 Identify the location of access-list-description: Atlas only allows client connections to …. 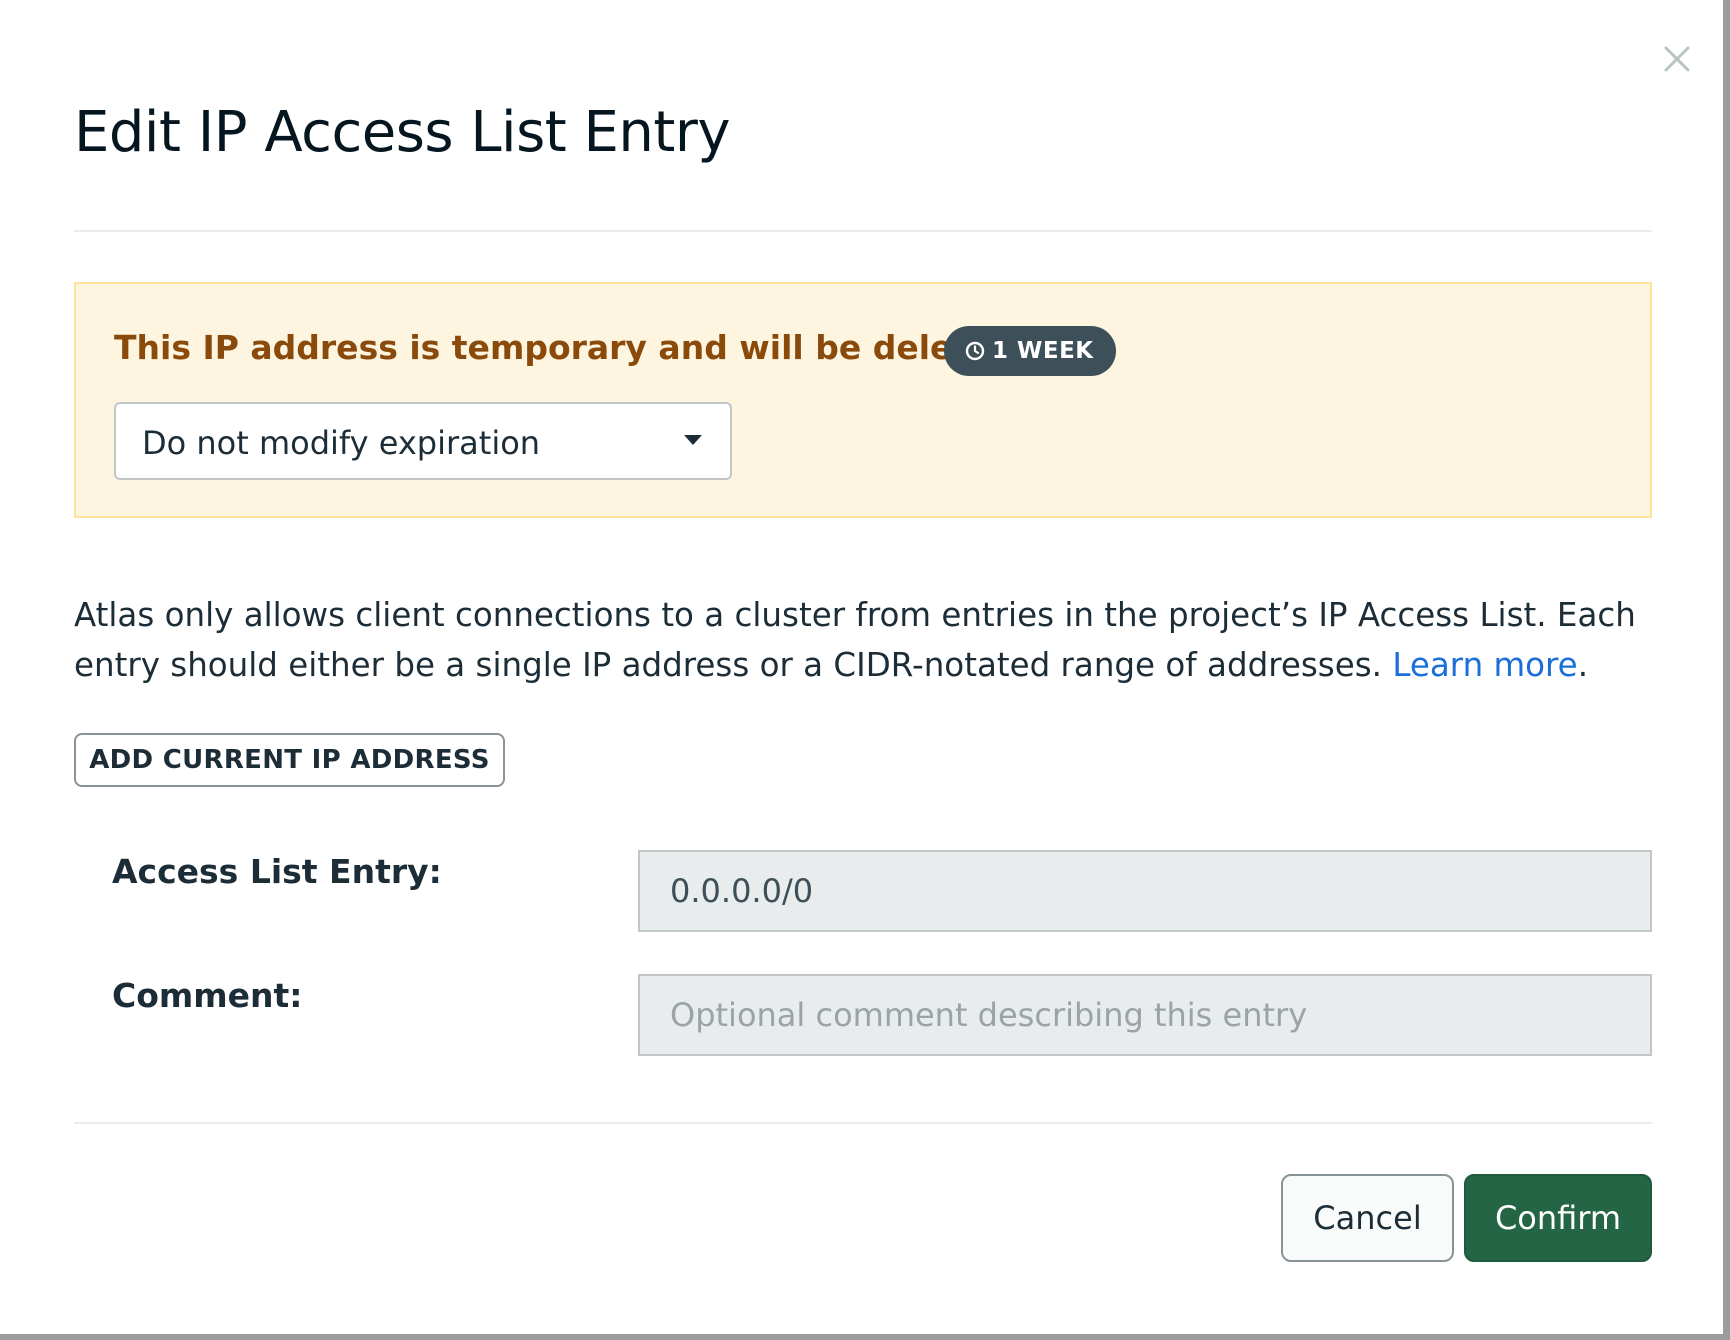
(874, 640).